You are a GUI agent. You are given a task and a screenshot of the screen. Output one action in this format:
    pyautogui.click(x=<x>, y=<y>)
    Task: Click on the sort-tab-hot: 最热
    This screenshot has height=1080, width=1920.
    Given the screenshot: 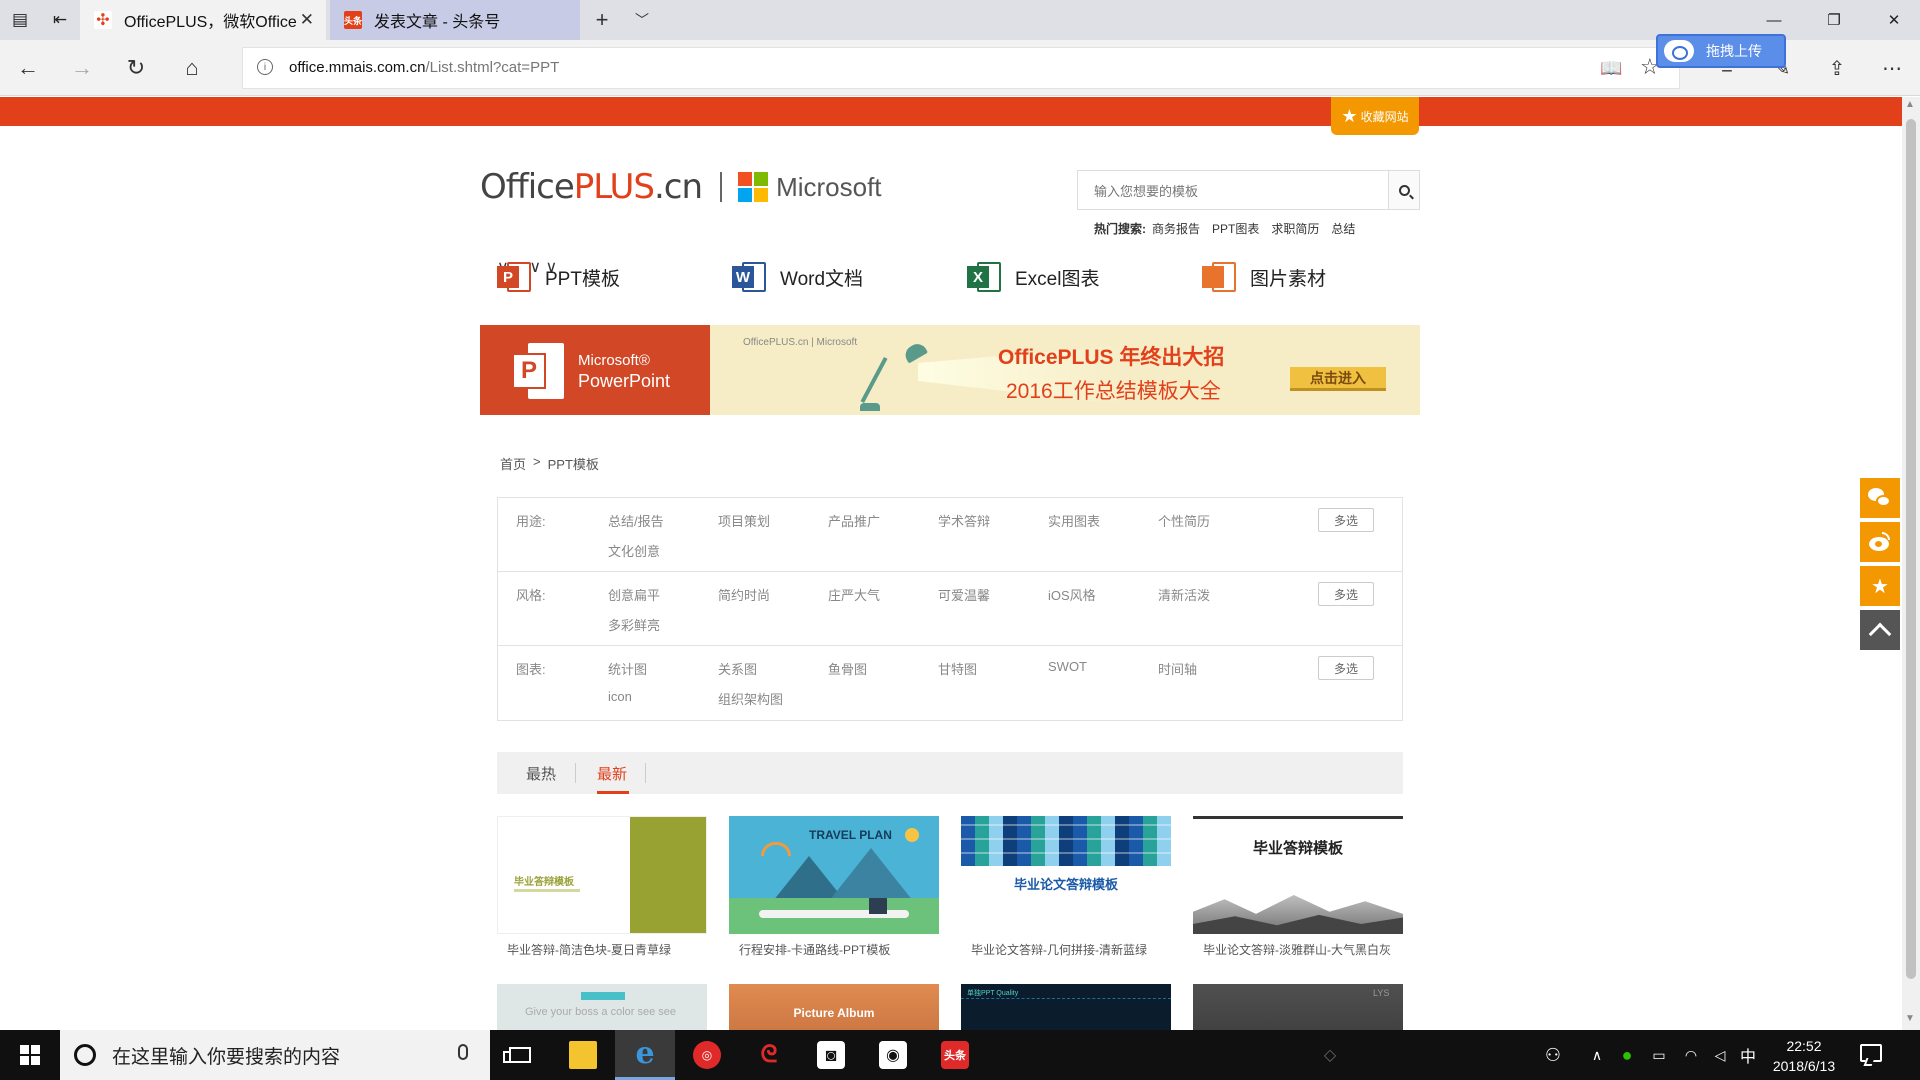 What is the action you would take?
    pyautogui.click(x=541, y=773)
    